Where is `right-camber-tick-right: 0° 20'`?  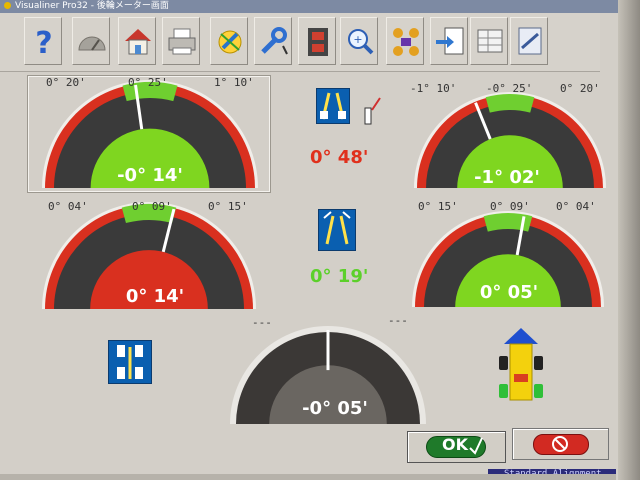
right-camber-tick-right: 0° 20' is located at coordinates (580, 88).